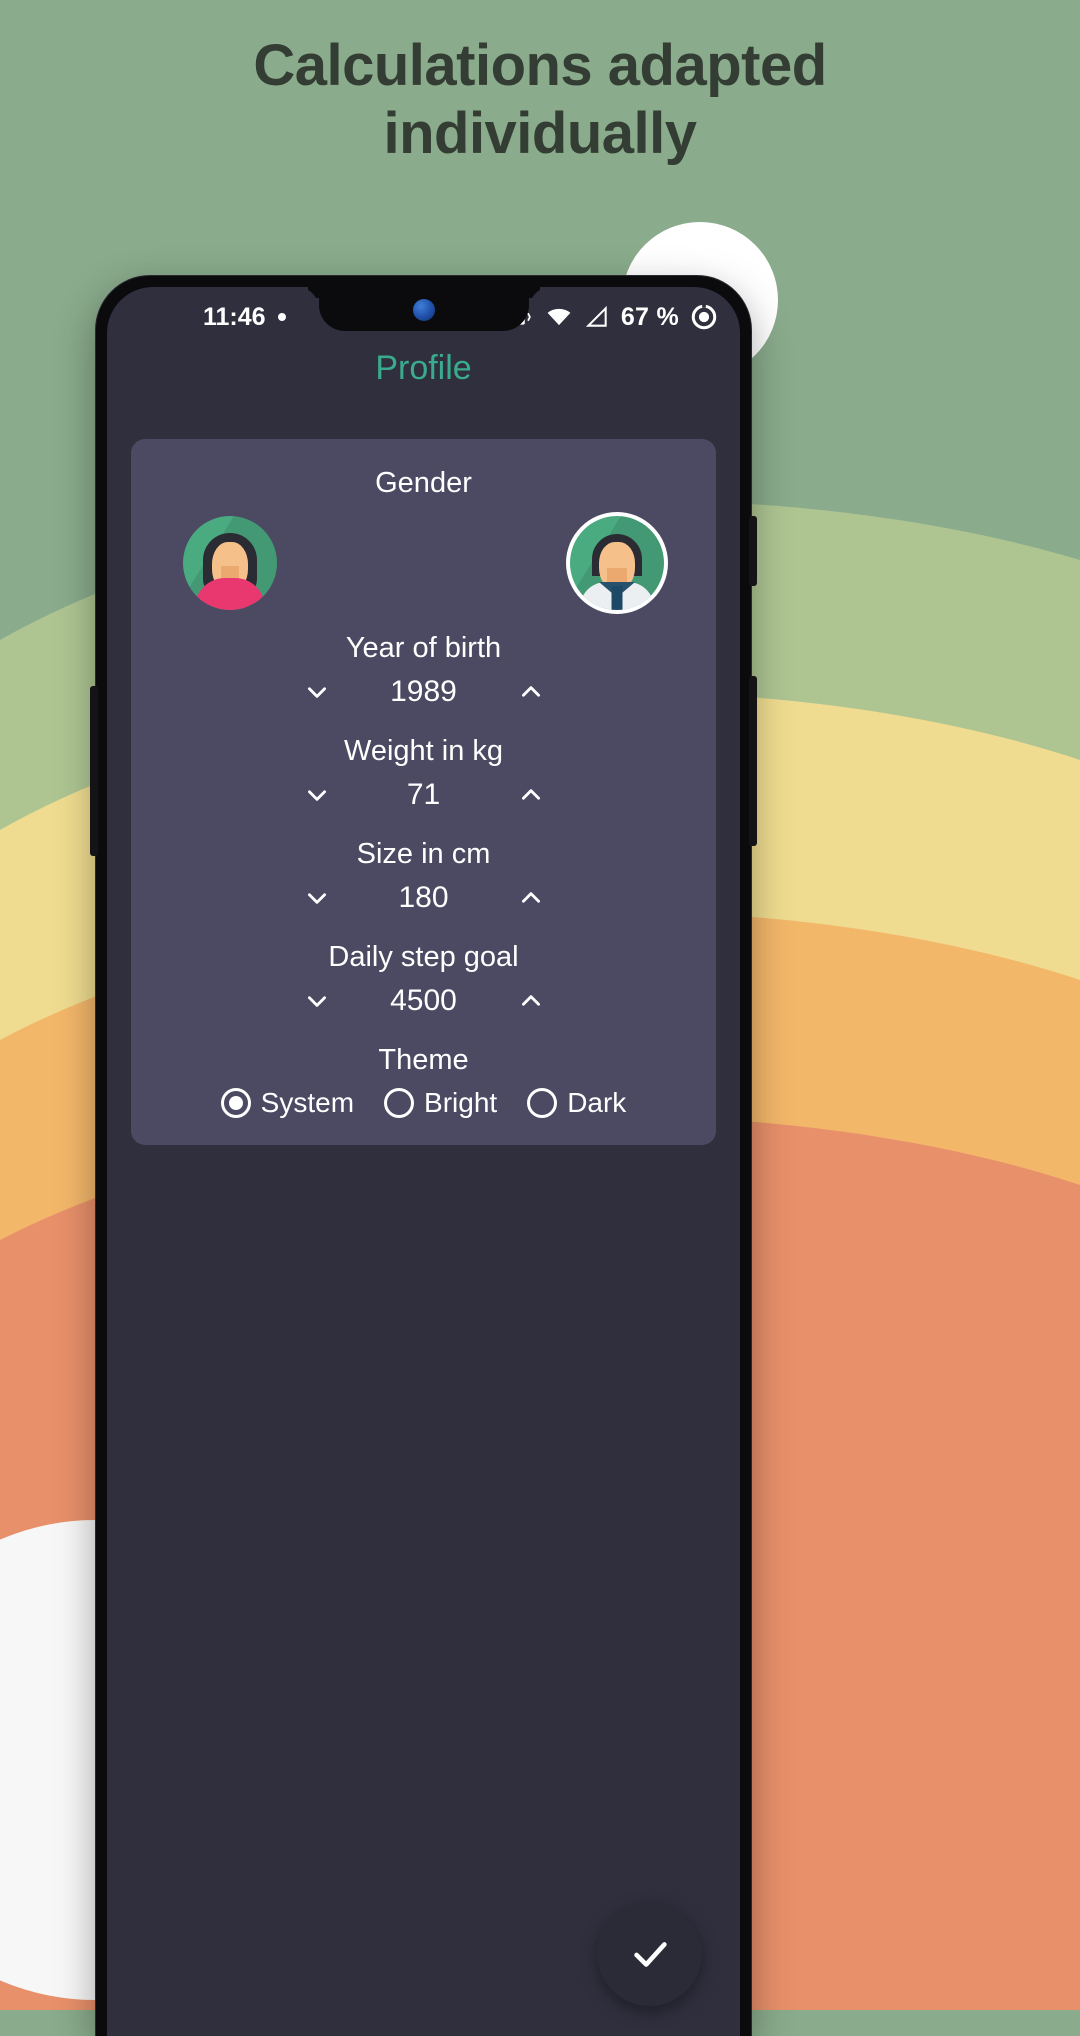 This screenshot has width=1080, height=2036. What do you see at coordinates (531, 692) in the screenshot?
I see `year-of-birth-increment-button` at bounding box center [531, 692].